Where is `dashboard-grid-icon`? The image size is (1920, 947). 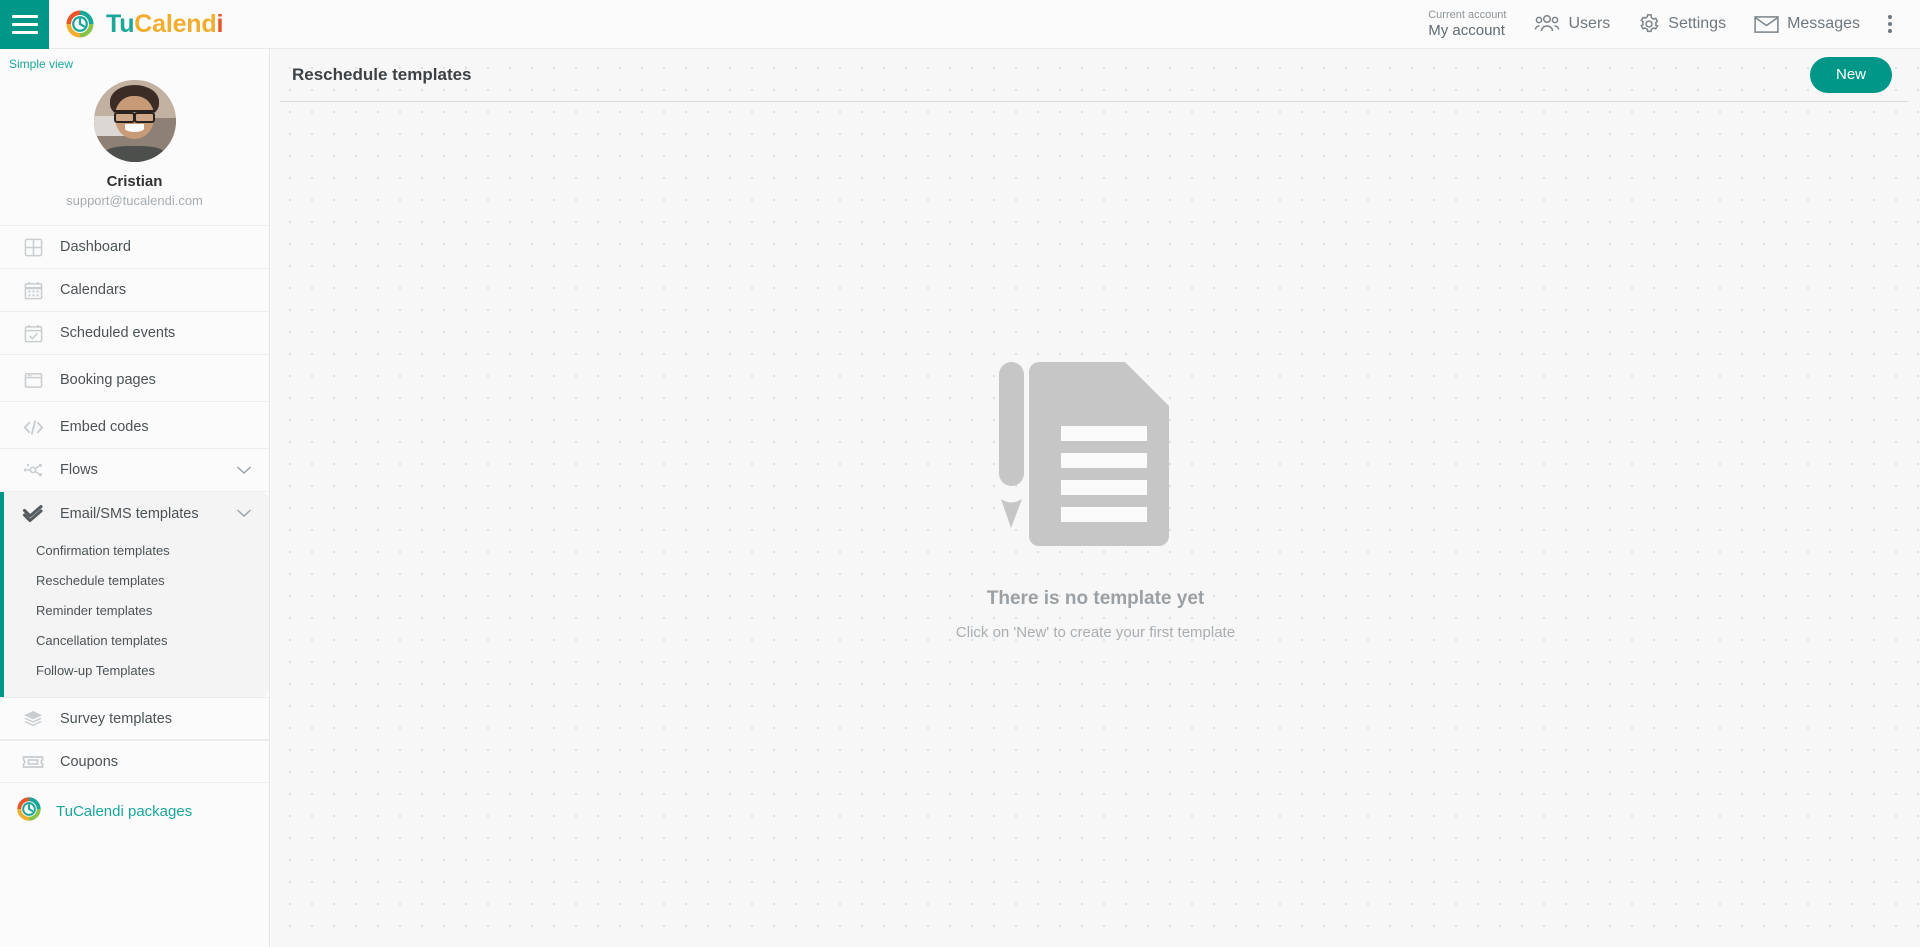
dashboard-grid-icon is located at coordinates (33, 247).